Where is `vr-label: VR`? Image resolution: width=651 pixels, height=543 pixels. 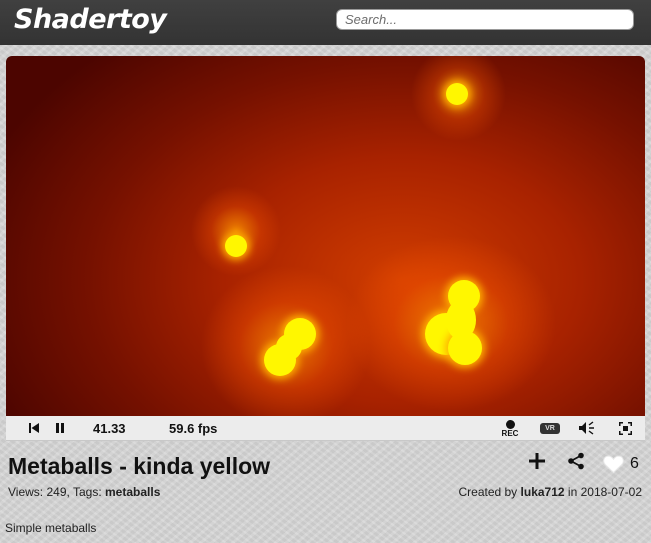
vr-label: VR is located at coordinates (550, 428).